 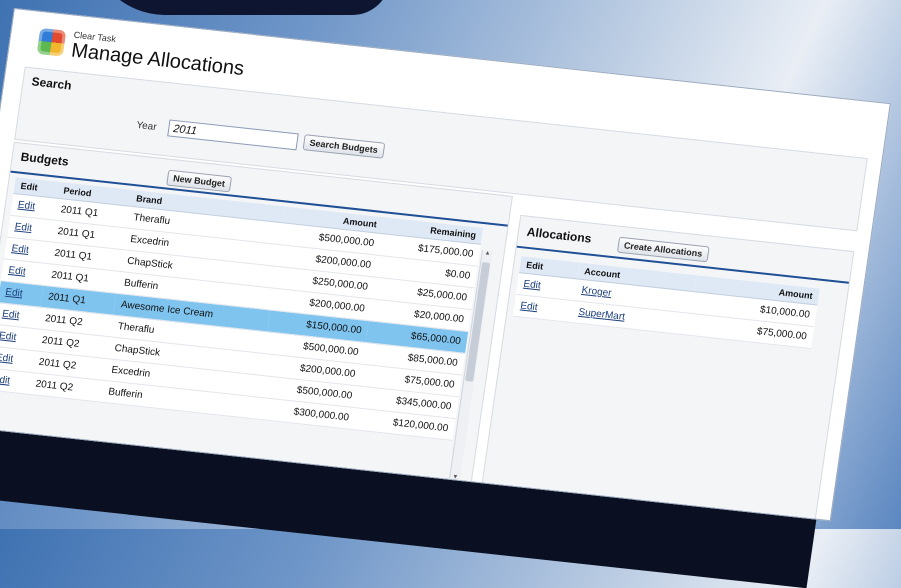 I want to click on search-budgets-button: Search Budgets, so click(x=343, y=146).